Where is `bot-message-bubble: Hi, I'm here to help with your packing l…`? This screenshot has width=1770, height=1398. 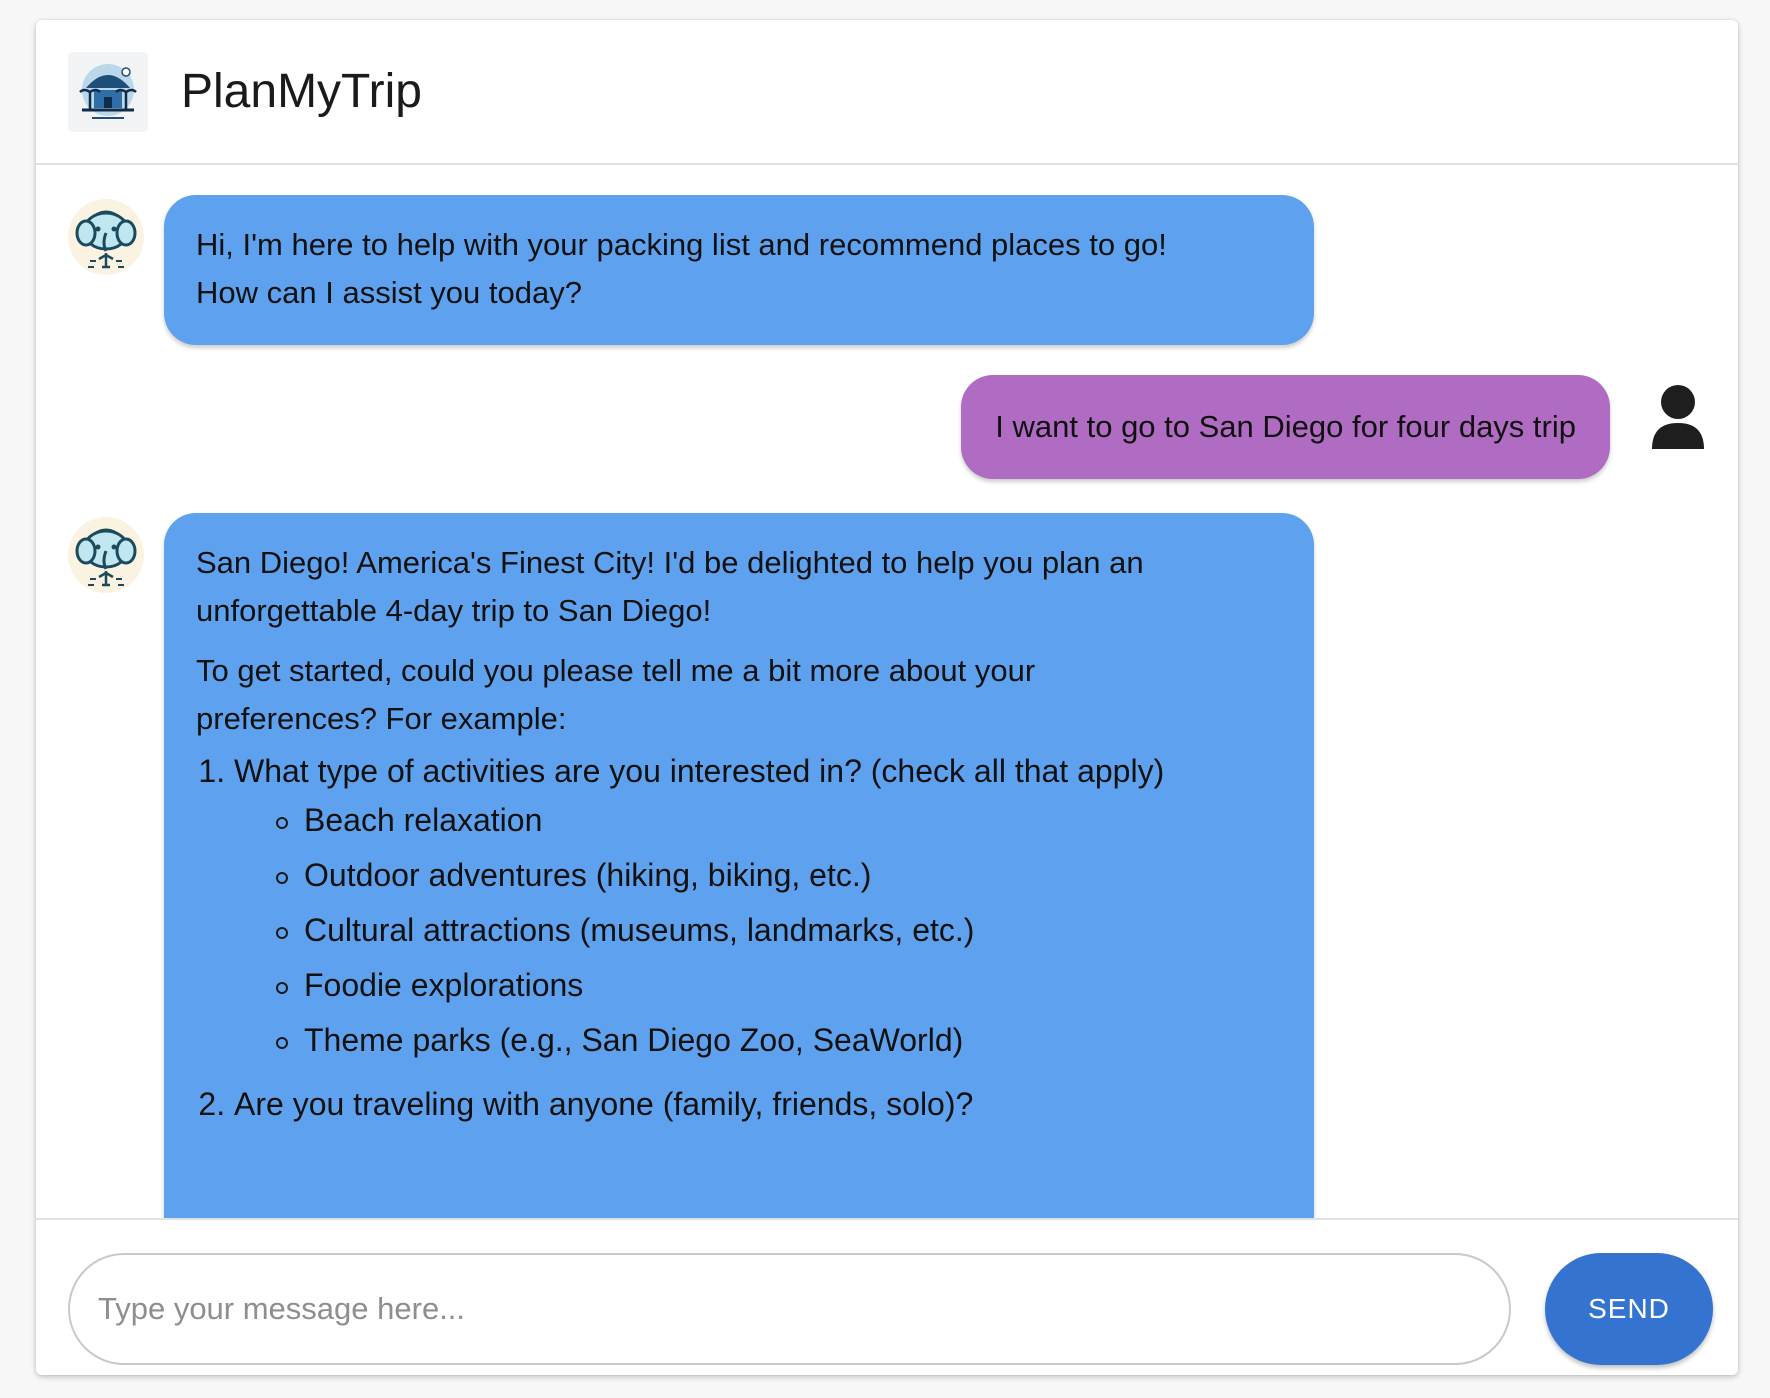 bot-message-bubble: Hi, I'm here to help with your packing l… is located at coordinates (739, 270).